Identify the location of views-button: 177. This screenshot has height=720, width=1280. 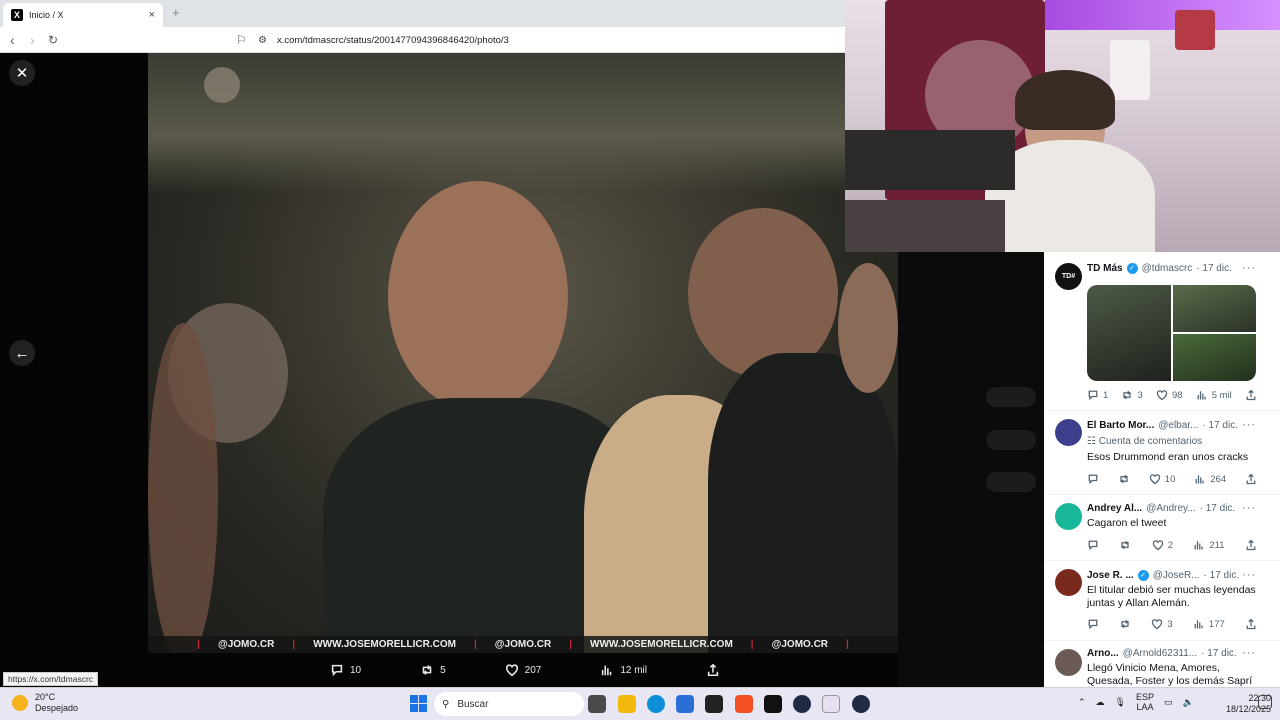
(1209, 624).